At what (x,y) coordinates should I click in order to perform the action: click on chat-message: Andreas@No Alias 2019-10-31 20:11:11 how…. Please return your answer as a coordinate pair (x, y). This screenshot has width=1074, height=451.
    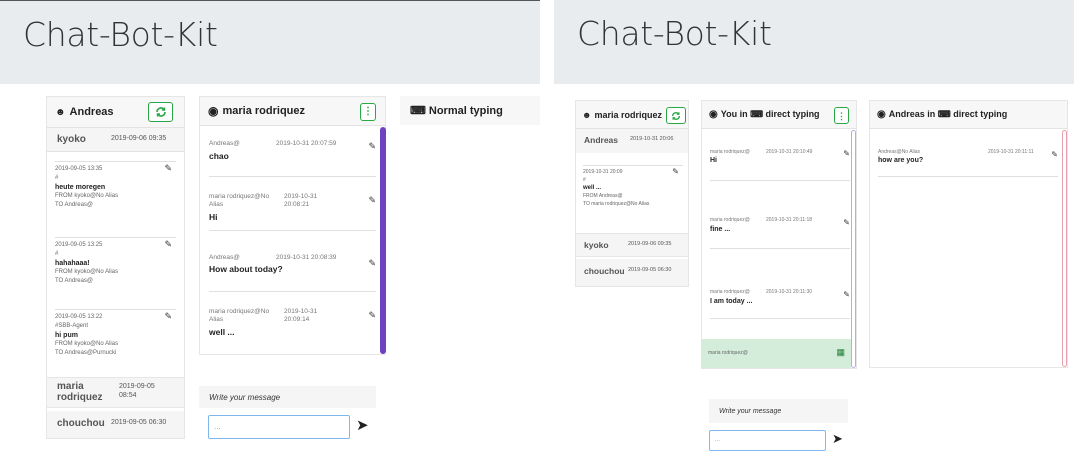
    Looking at the image, I should click on (968, 161).